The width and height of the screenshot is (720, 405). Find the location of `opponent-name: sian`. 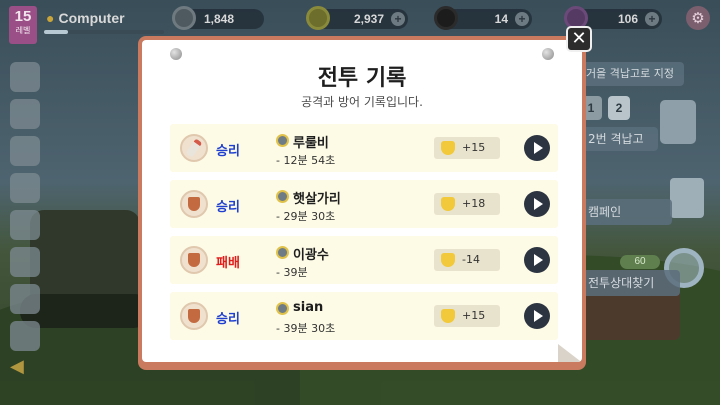

opponent-name: sian is located at coordinates (308, 307).